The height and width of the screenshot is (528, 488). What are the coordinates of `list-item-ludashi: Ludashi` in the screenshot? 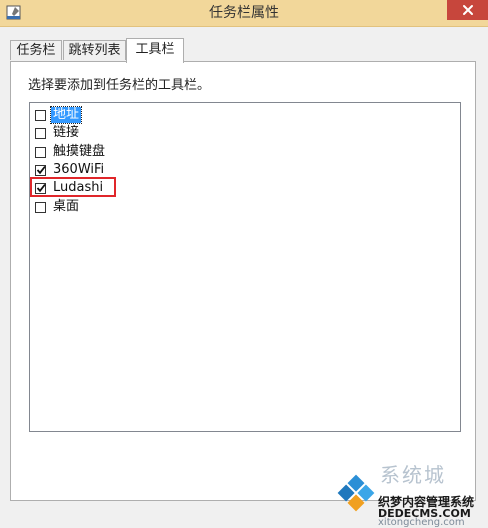 It's located at (70, 188).